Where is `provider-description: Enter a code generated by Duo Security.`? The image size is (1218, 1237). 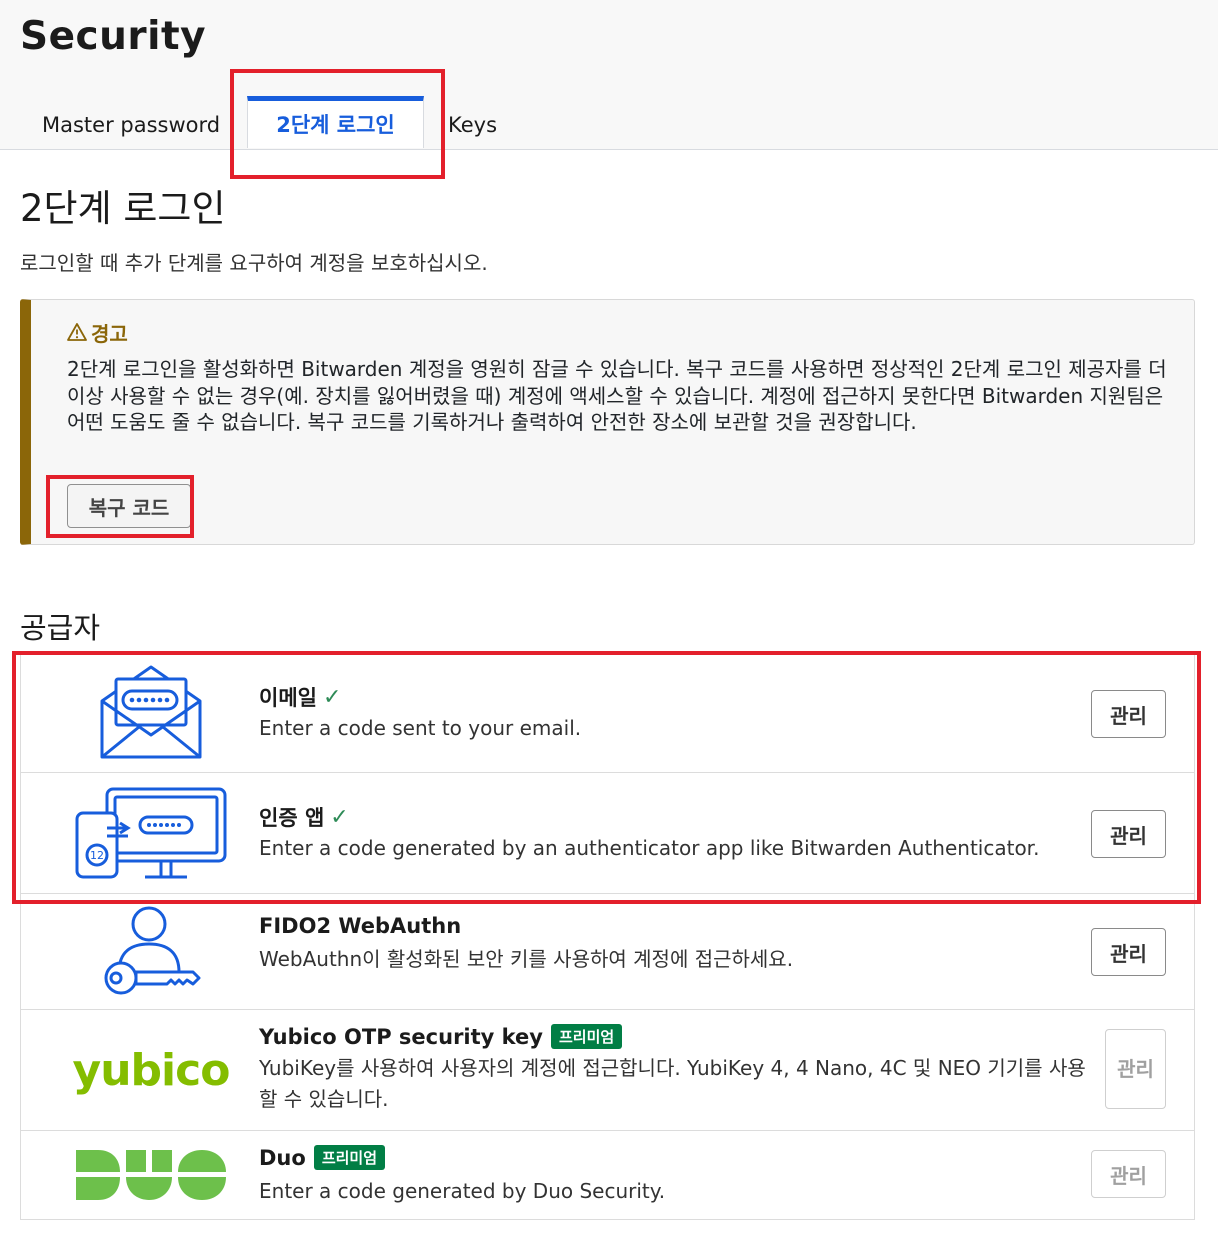
provider-description: Enter a code generated by Duo Security. is located at coordinates (462, 1191).